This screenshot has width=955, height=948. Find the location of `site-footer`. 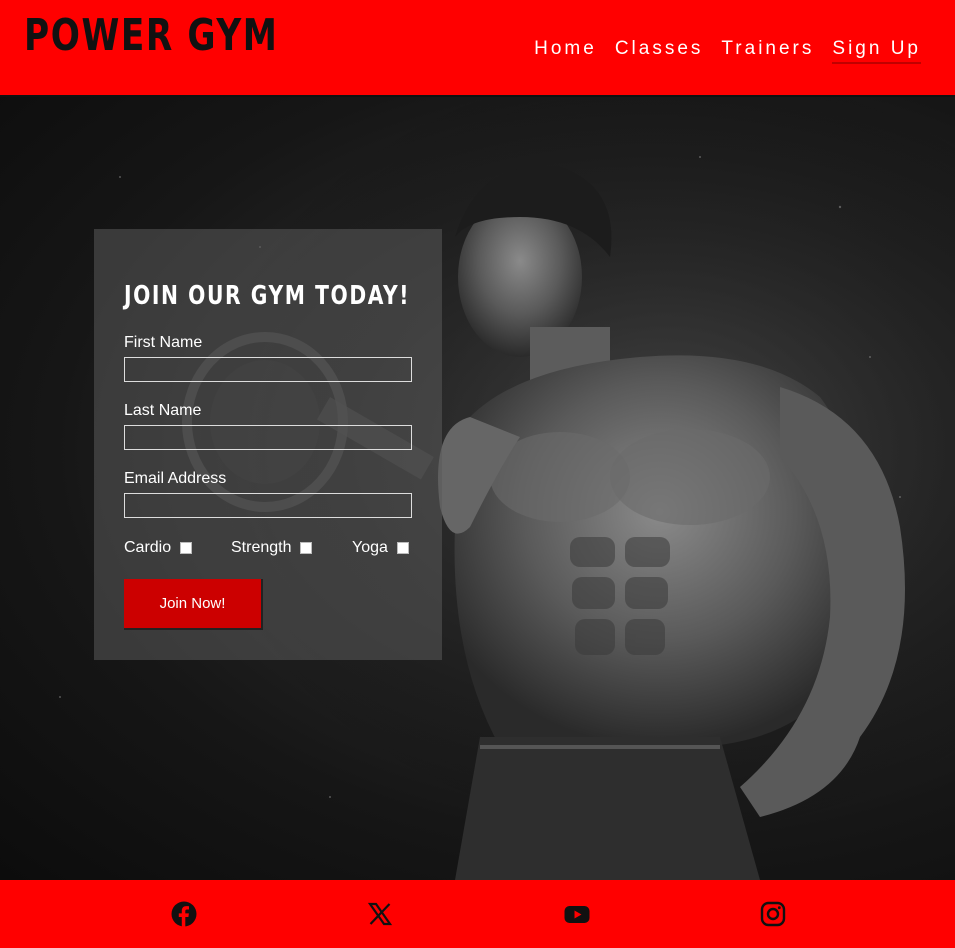

site-footer is located at coordinates (477, 914).